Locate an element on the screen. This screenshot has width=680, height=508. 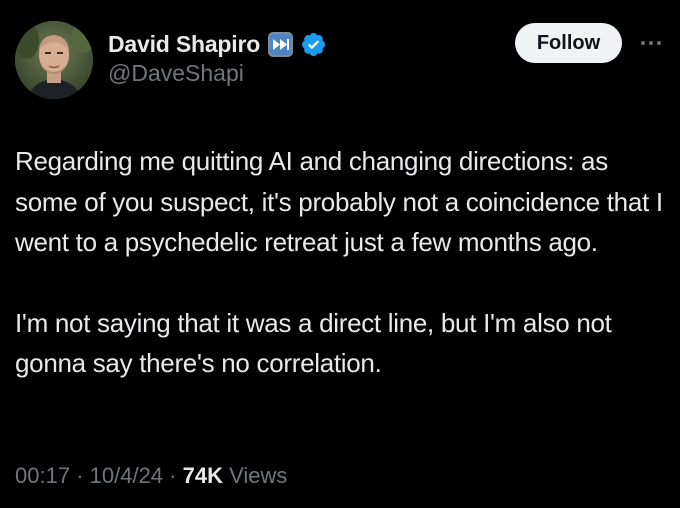
automated-fast-forward-icon is located at coordinates (280, 44).